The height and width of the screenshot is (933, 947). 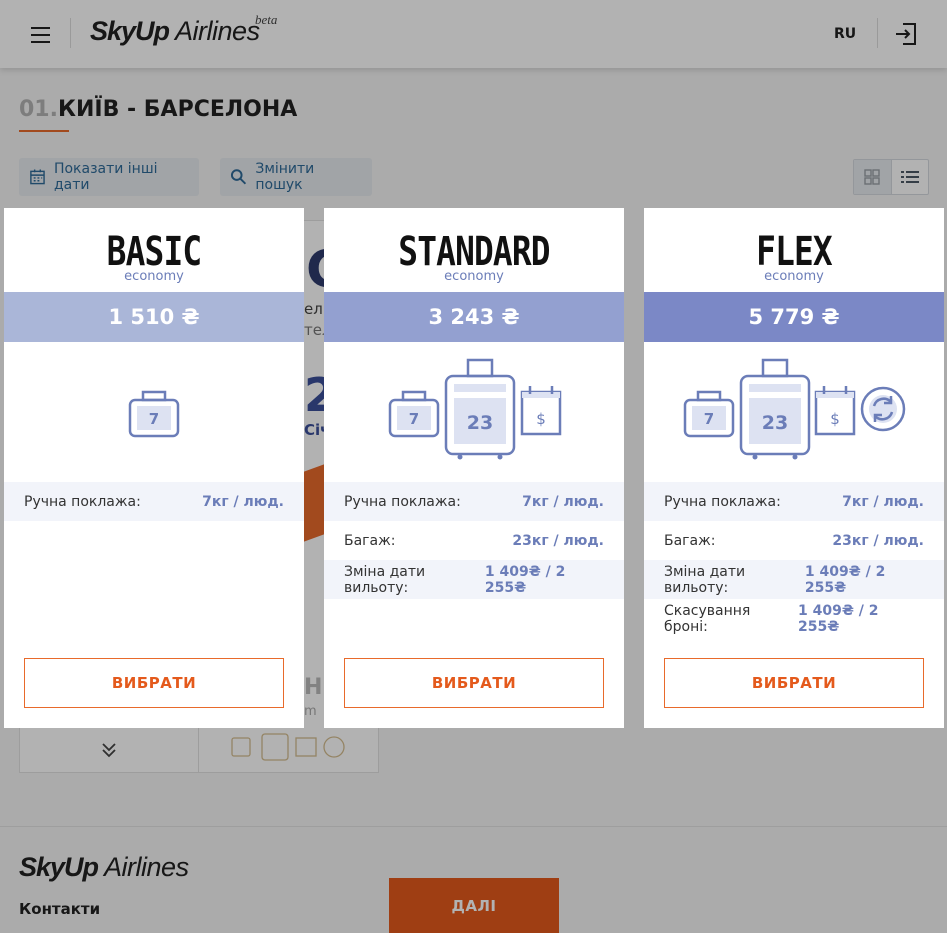 What do you see at coordinates (154, 683) in the screenshot?
I see `select-basic-button: ВИБРАТИ` at bounding box center [154, 683].